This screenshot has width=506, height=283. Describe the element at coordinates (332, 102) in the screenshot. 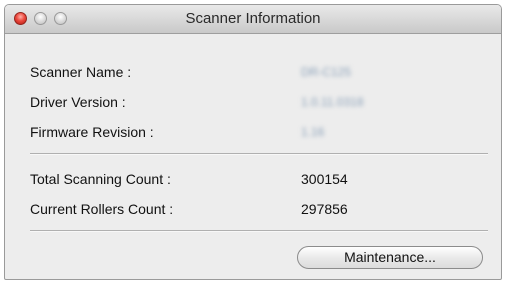

I see `driver-version-value: 1.0.11.0318` at that location.